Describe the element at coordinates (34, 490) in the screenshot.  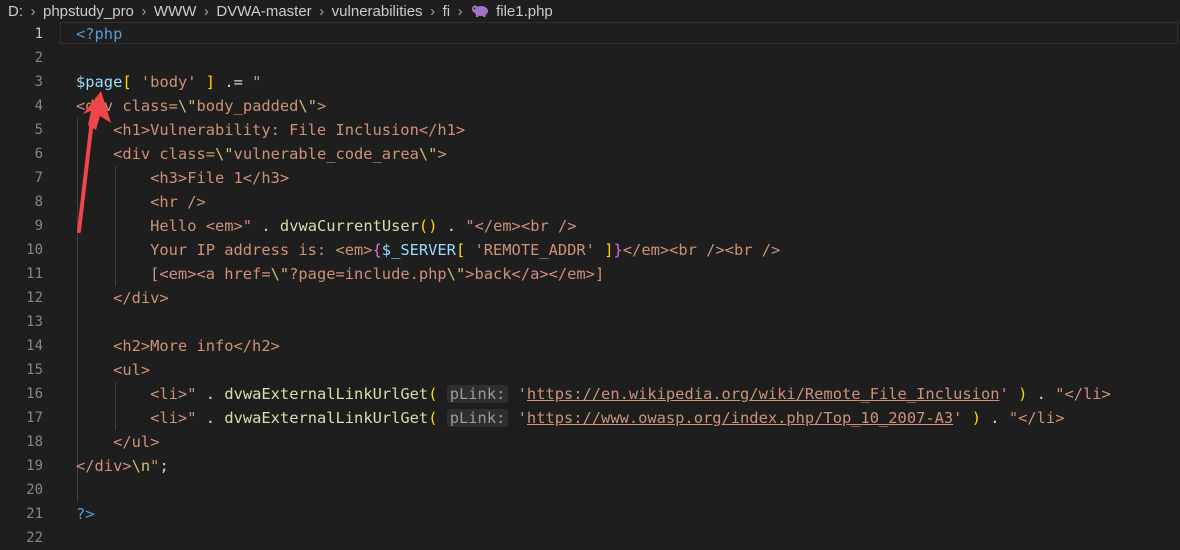
I see `line-number: 20` at that location.